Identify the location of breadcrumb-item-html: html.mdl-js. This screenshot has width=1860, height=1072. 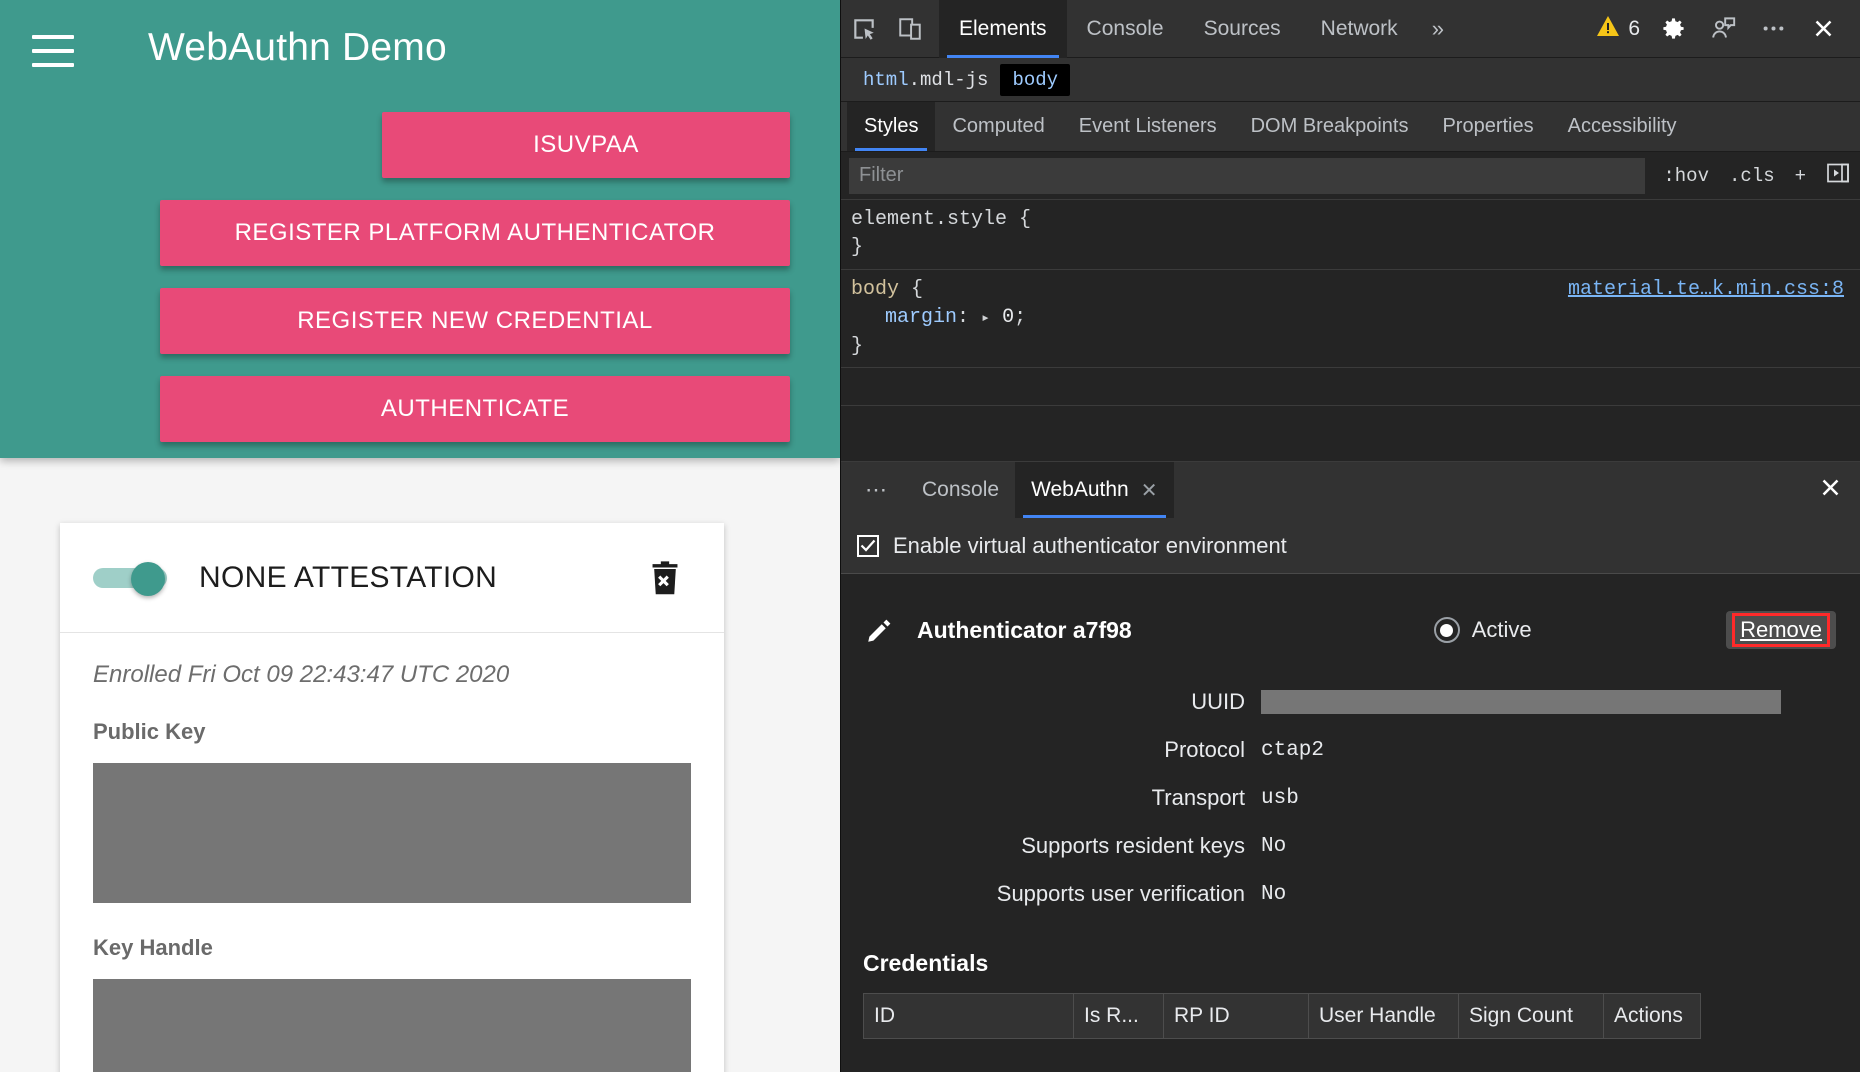
(925, 80).